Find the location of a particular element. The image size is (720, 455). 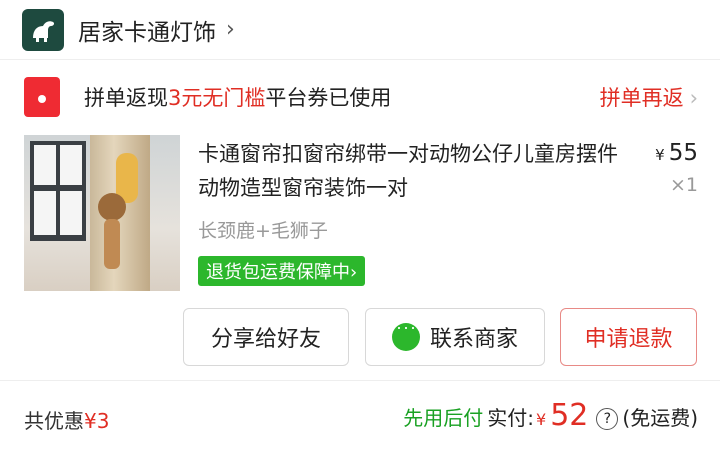

price-currency: ¥ is located at coordinates (660, 155).